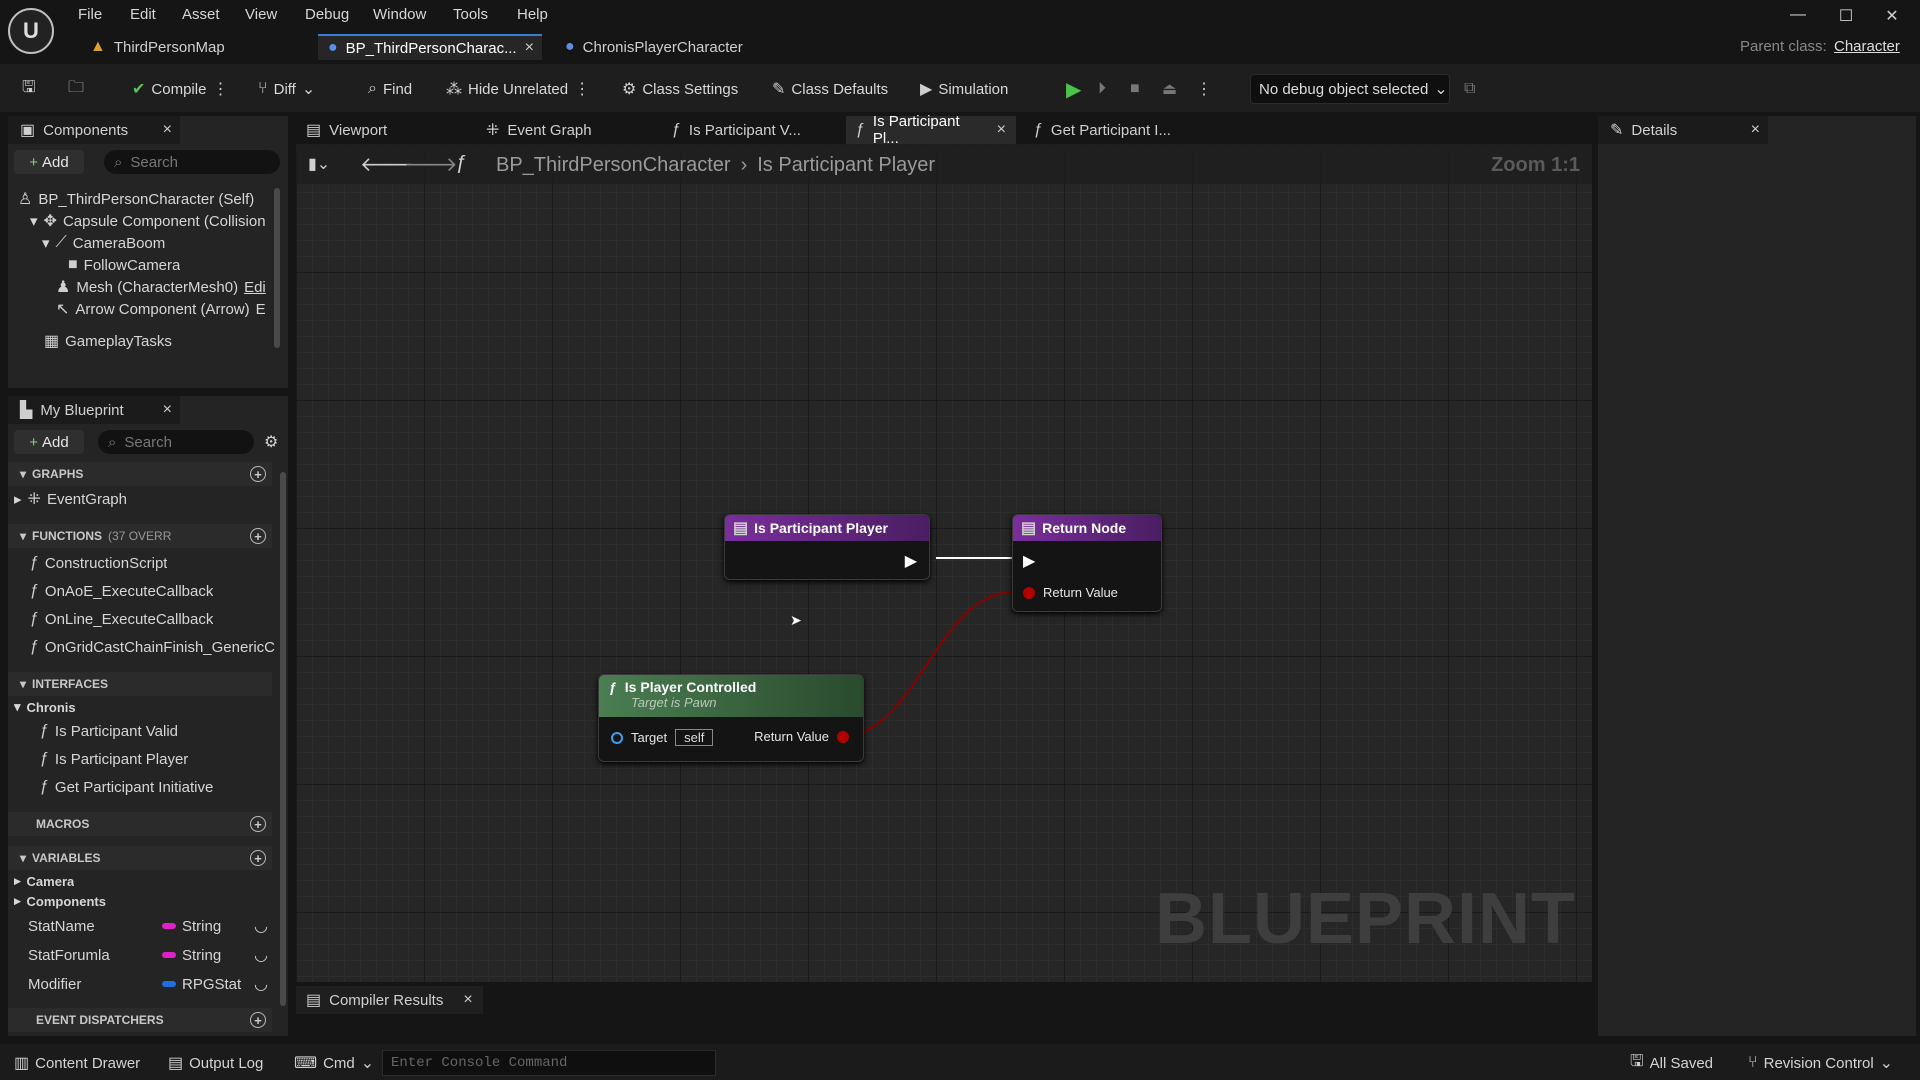  I want to click on section-event-dispatchers: EVENT DISPATCHERS +, so click(140, 1020).